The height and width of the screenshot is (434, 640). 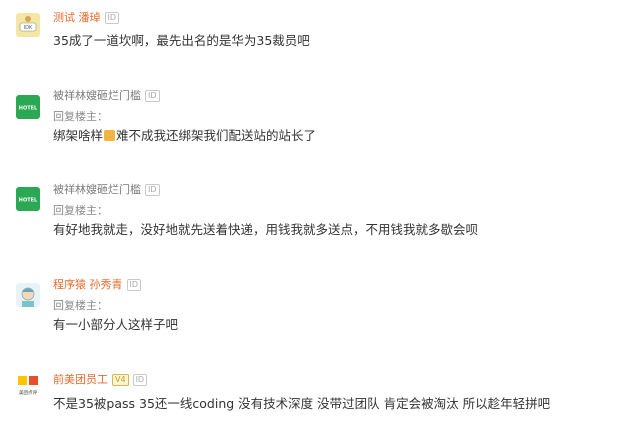 I want to click on comment-text: 绑架啥样 难不成我还绑架我们配送站的站长了, so click(x=184, y=136).